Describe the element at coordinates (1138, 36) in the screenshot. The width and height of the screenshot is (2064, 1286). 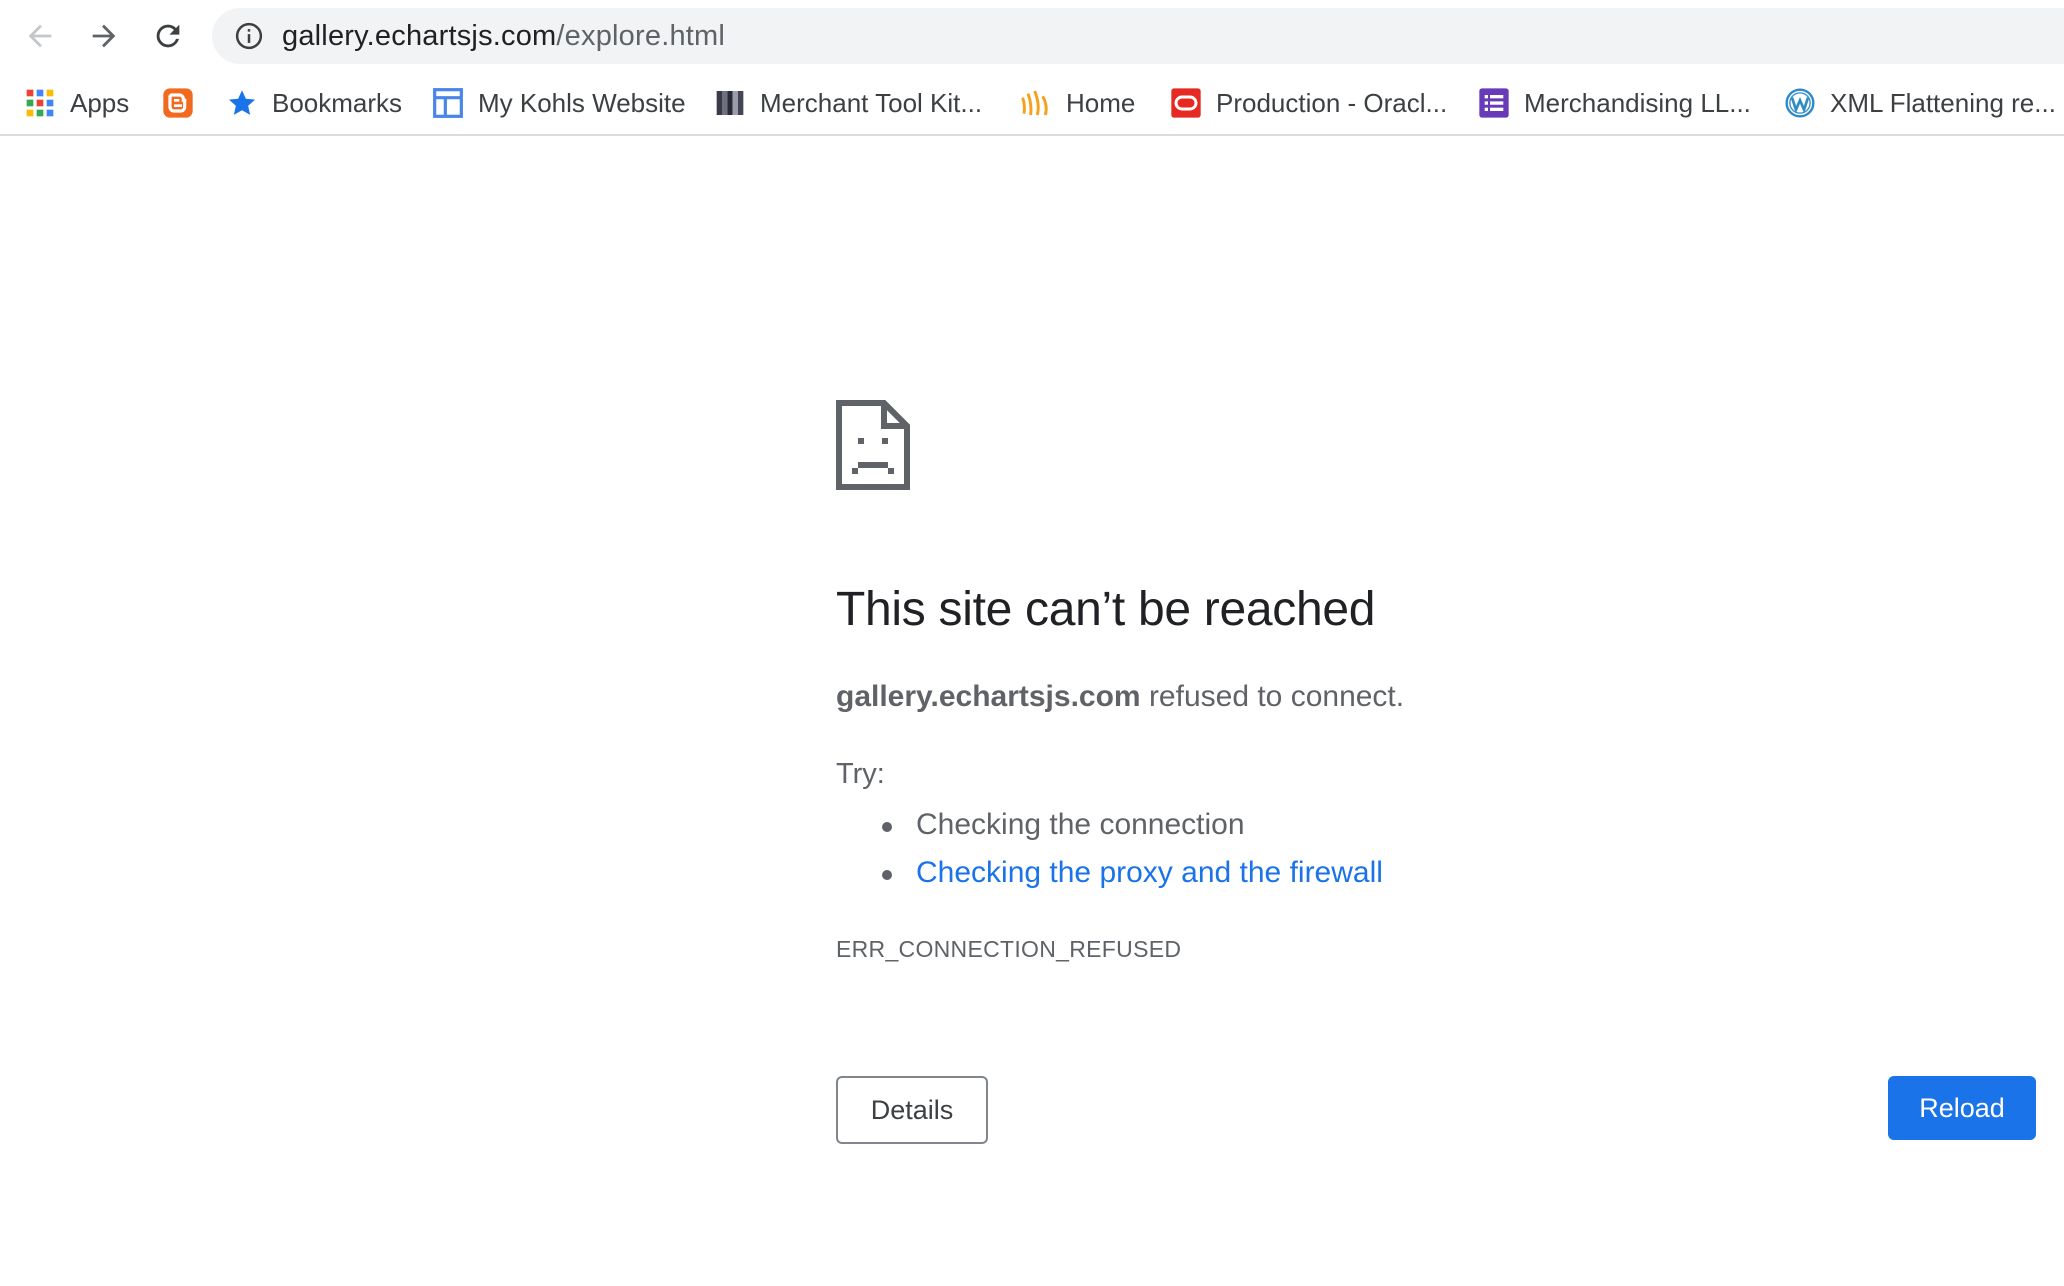
I see `address-bar: gallery.echartsjs.com/explore.html` at that location.